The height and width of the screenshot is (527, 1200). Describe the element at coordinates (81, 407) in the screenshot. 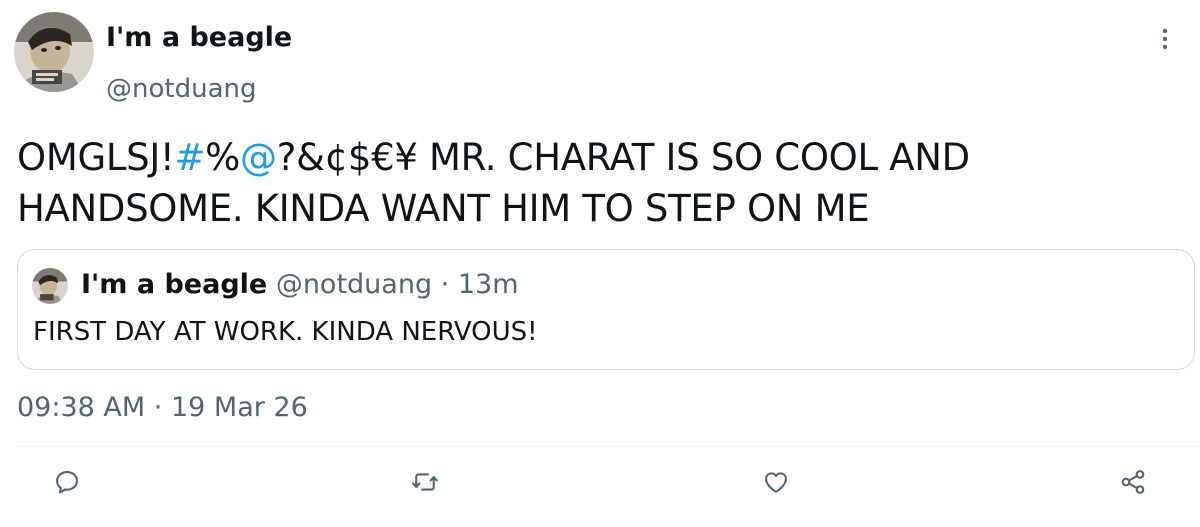

I see `timestamp-time: 09:38 AM` at that location.